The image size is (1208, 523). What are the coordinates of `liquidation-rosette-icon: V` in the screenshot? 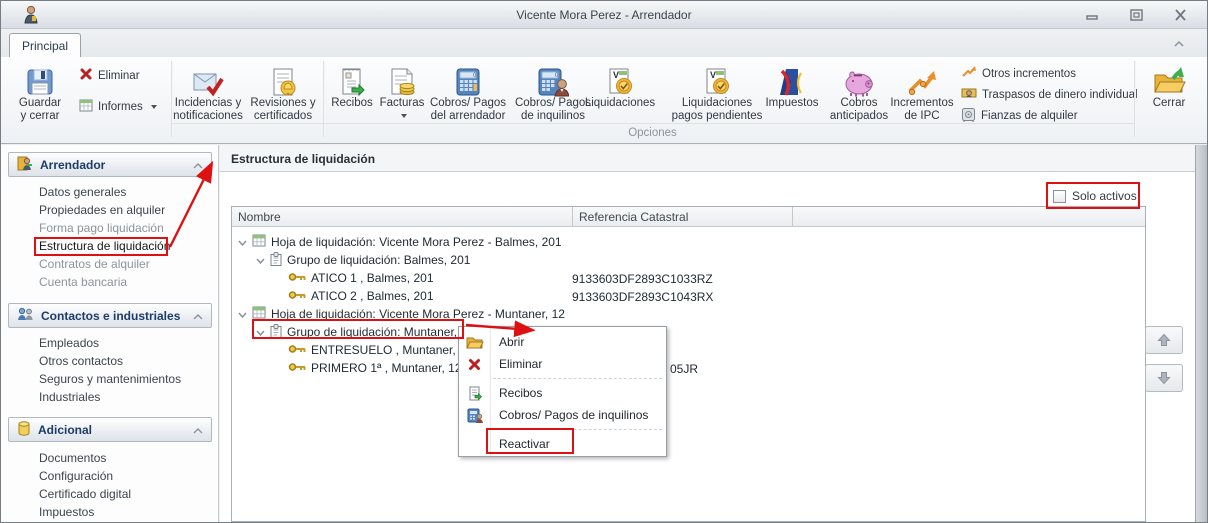 It's located at (717, 79).